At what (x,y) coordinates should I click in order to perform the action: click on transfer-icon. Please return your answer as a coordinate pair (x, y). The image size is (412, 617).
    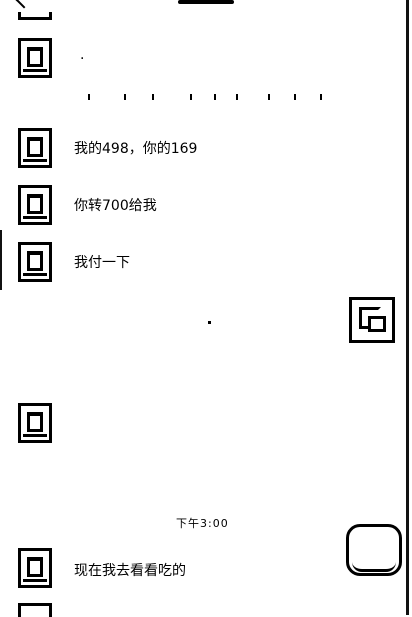
    Looking at the image, I should click on (372, 320).